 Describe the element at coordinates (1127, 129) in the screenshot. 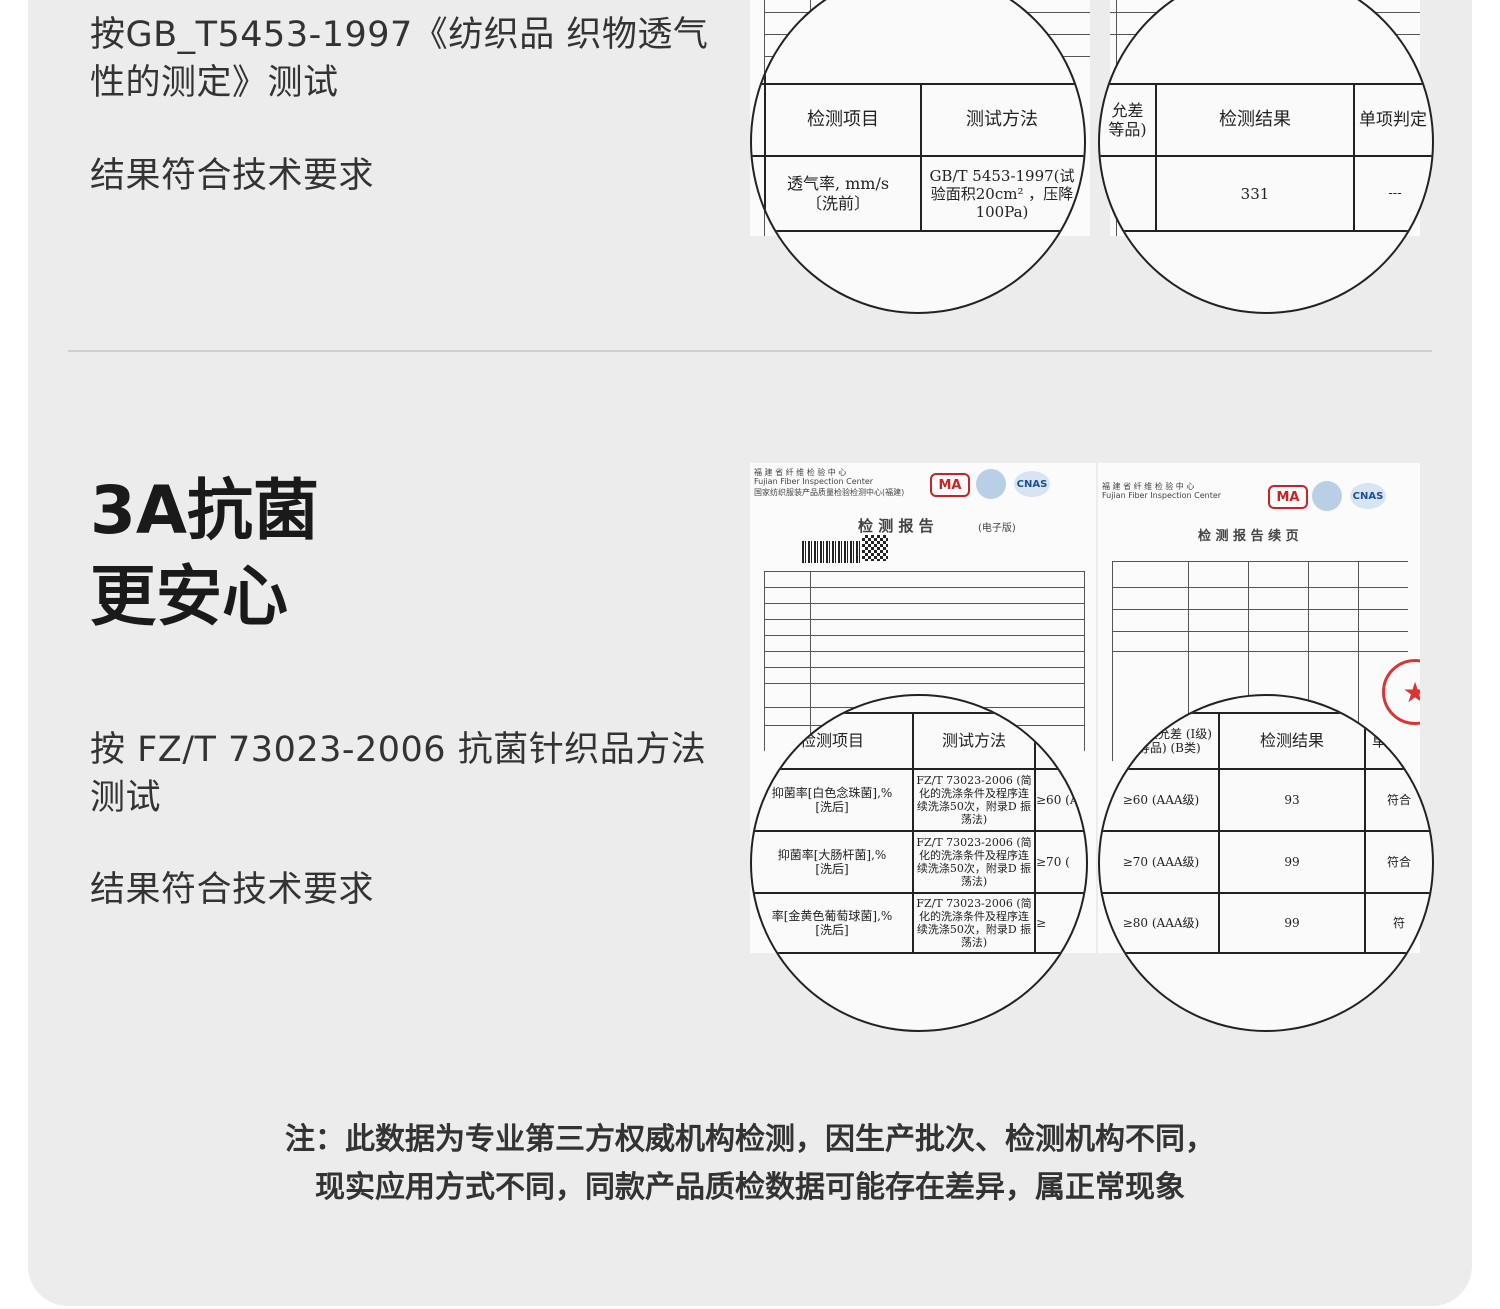

I see `header-tolerance-line2: 等品)` at that location.